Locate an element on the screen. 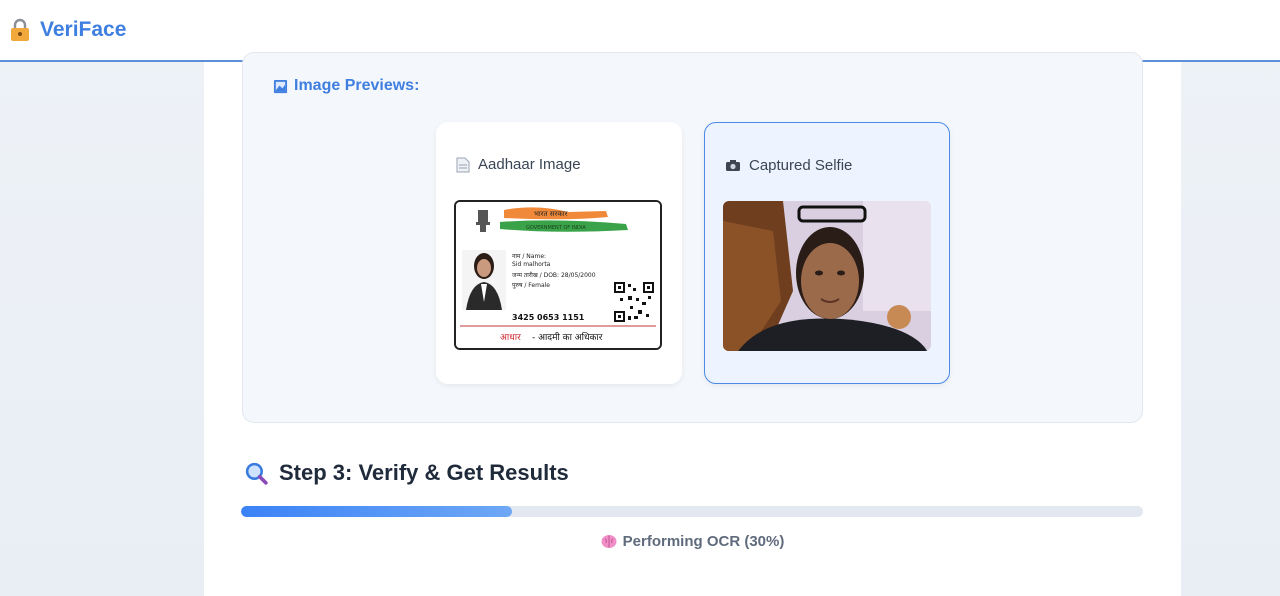 Image resolution: width=1280 pixels, height=596 pixels. ocr-status: Performing OCR (30%) is located at coordinates (692, 541).